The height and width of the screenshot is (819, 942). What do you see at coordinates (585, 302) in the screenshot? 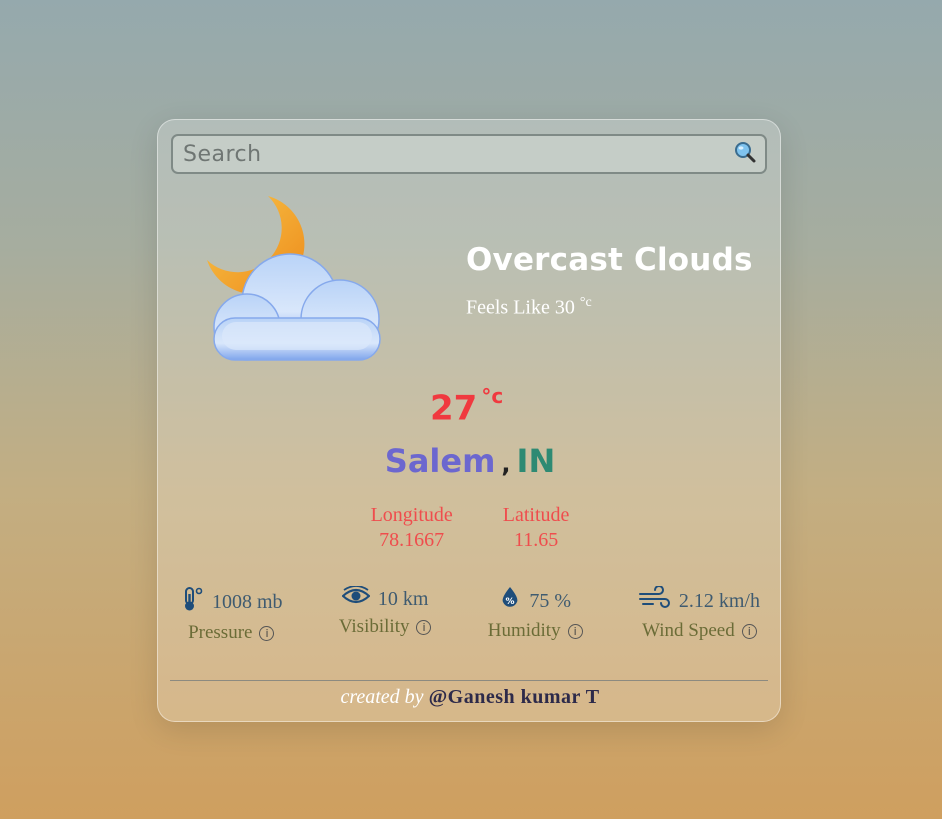
I see `feels-like-unit: °c` at bounding box center [585, 302].